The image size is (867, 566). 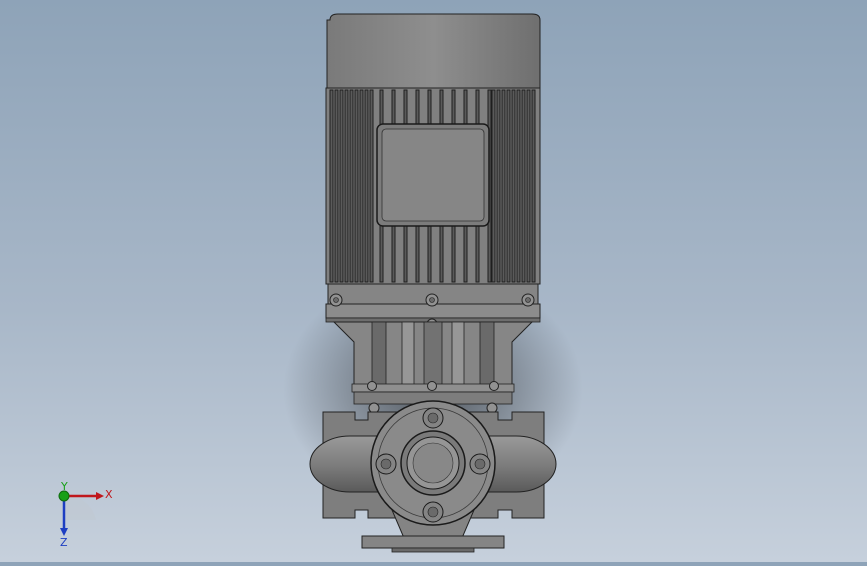 I want to click on base-plate, so click(x=433, y=544).